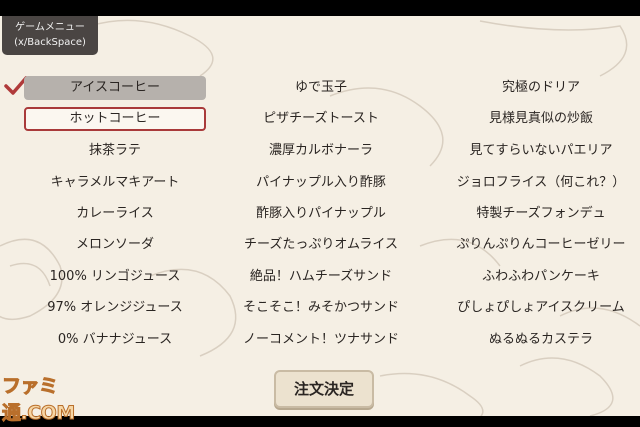  Describe the element at coordinates (321, 151) in the screenshot. I see `menu-item: 濃厚カルボナーラ` at that location.